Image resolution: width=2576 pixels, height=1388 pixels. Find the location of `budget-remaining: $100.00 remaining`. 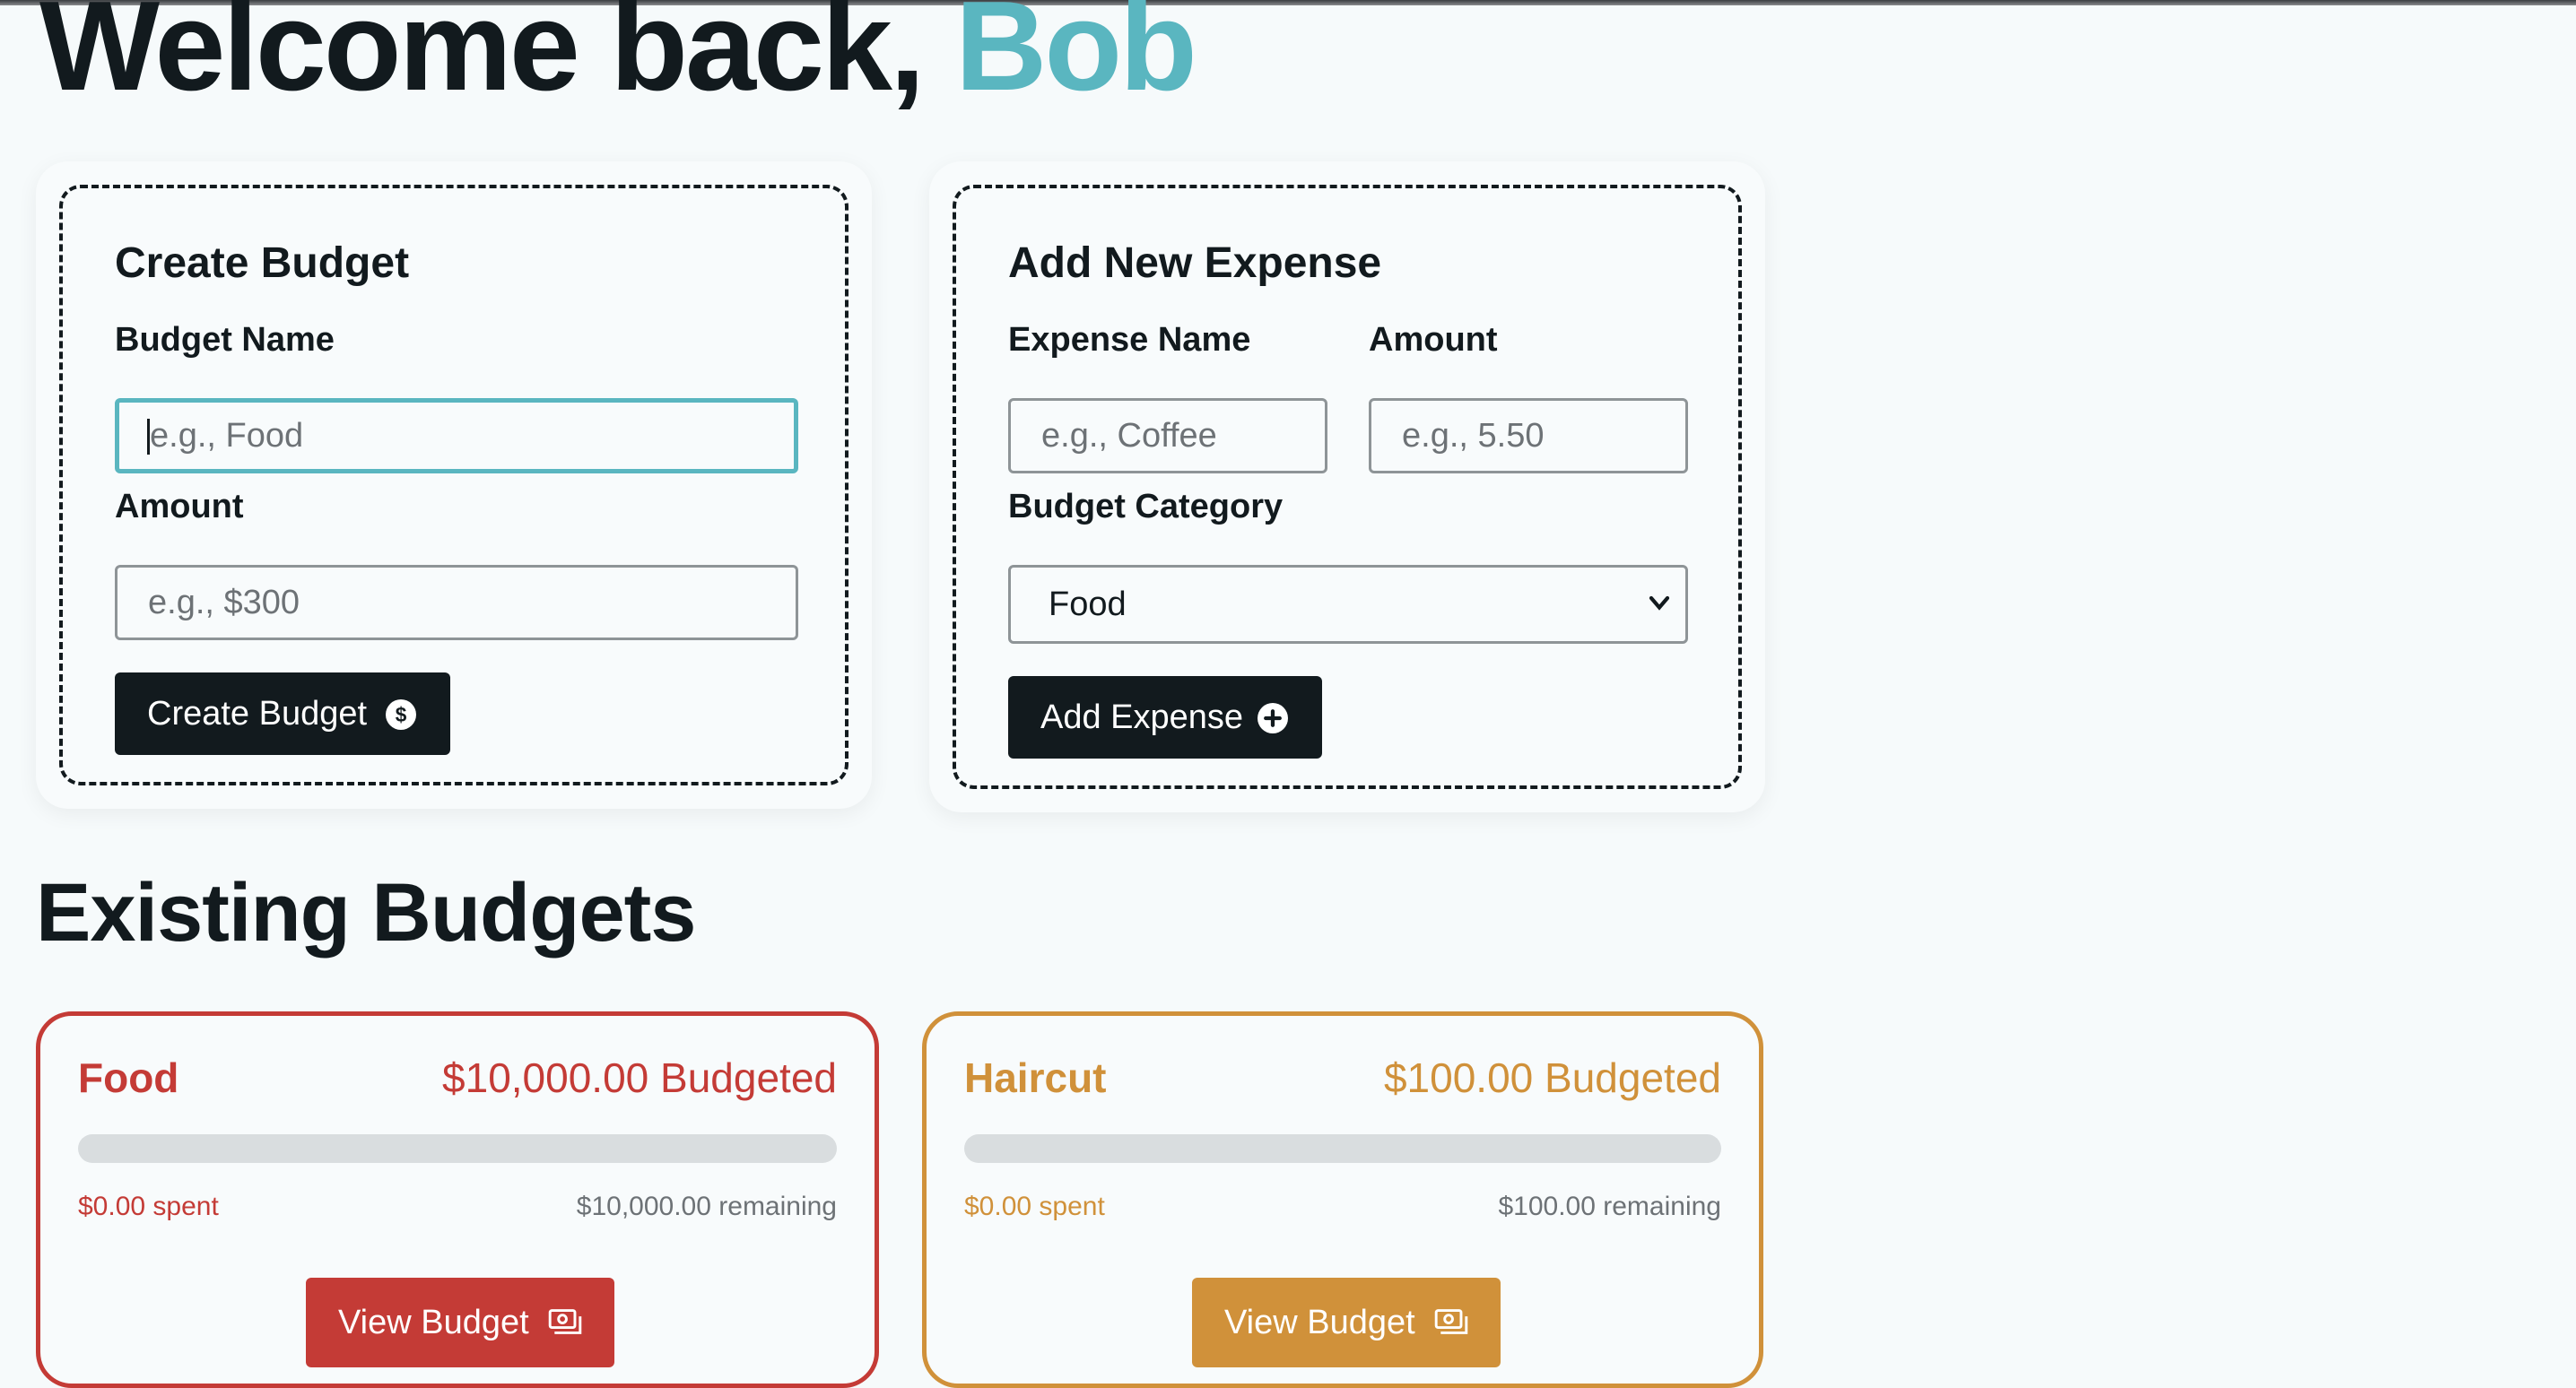

budget-remaining: $100.00 remaining is located at coordinates (1609, 1206).